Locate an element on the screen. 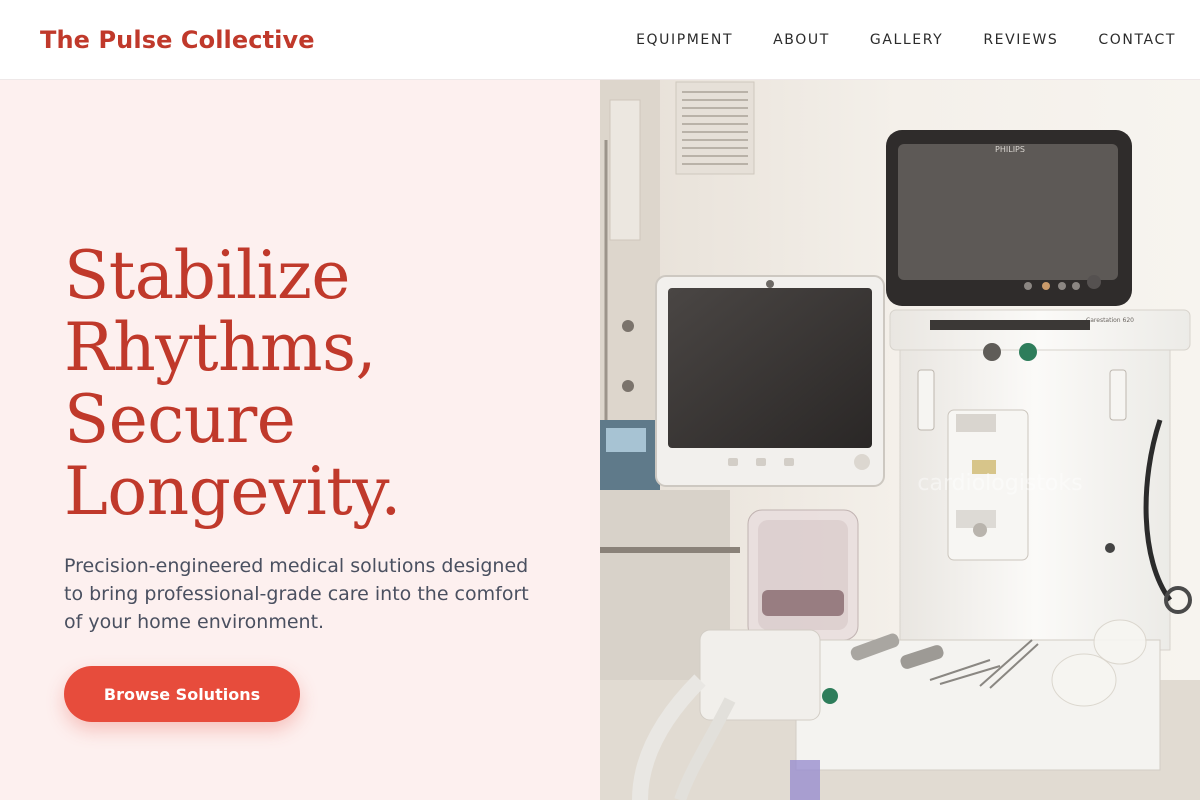 The width and height of the screenshot is (1200, 800). brand-logo: The Pulse Collective is located at coordinates (177, 40).